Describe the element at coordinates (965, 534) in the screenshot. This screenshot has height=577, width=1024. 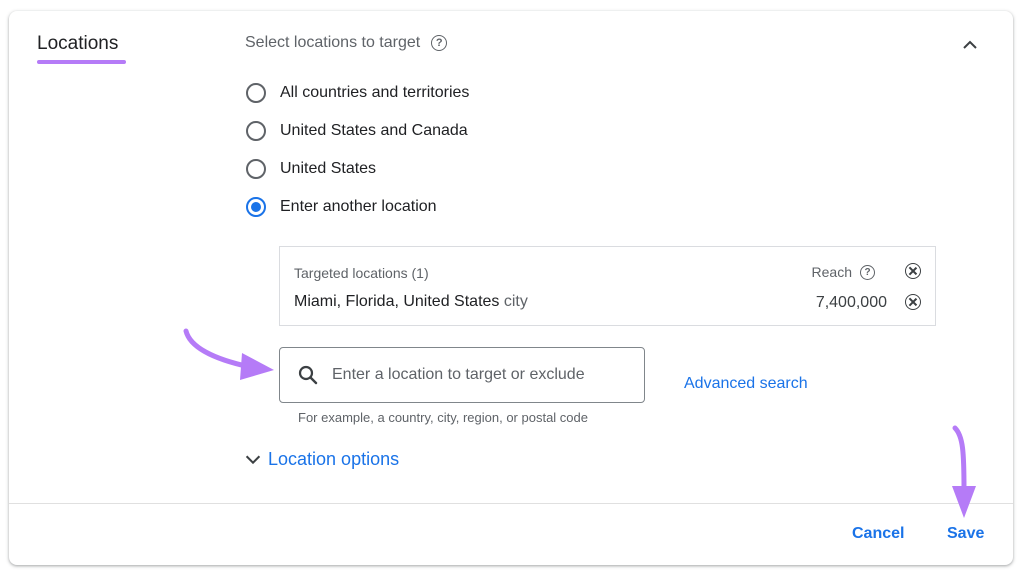
I see `save-button: Save` at that location.